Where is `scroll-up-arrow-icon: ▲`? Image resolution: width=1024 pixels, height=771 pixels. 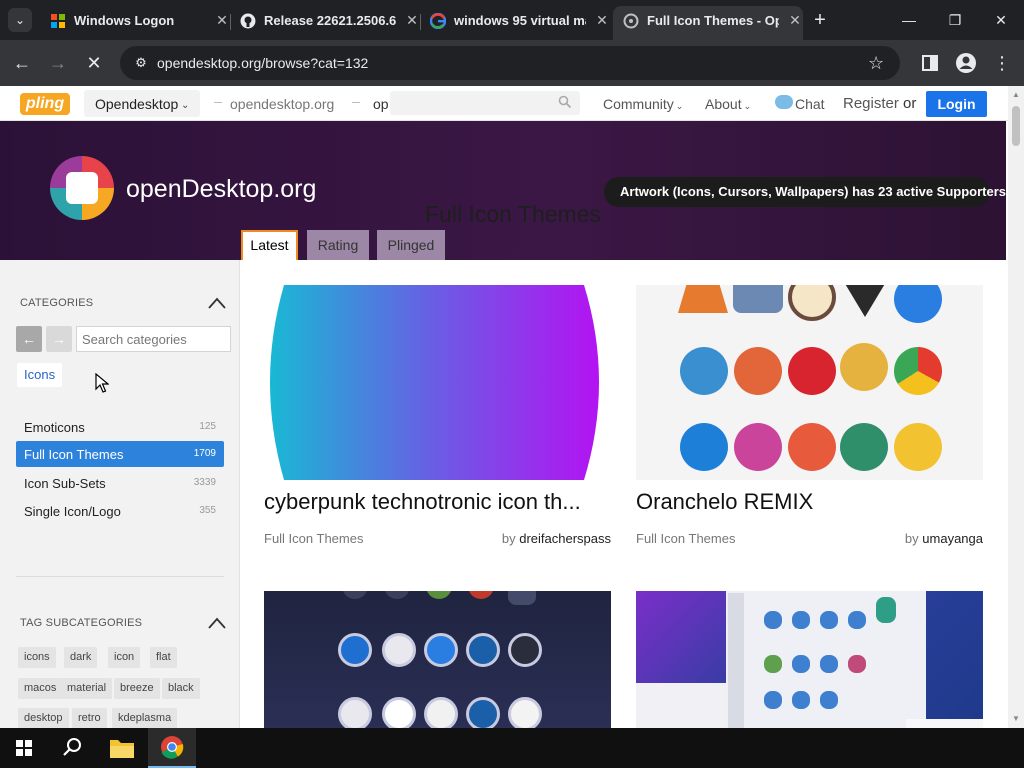
scroll-up-arrow-icon: ▲ is located at coordinates (1016, 94).